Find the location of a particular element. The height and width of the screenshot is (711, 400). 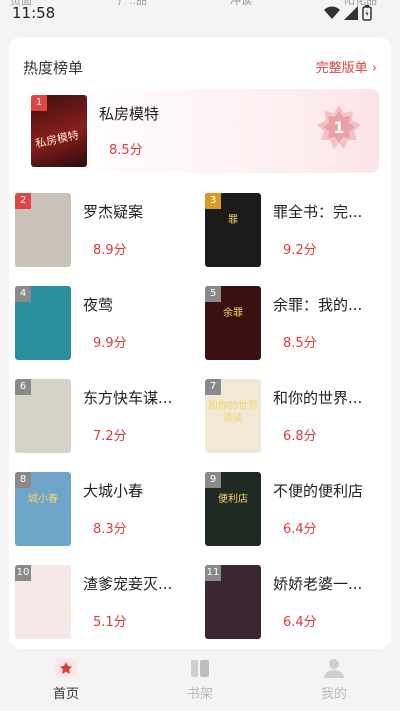

book-score: 9.9分 is located at coordinates (110, 343).